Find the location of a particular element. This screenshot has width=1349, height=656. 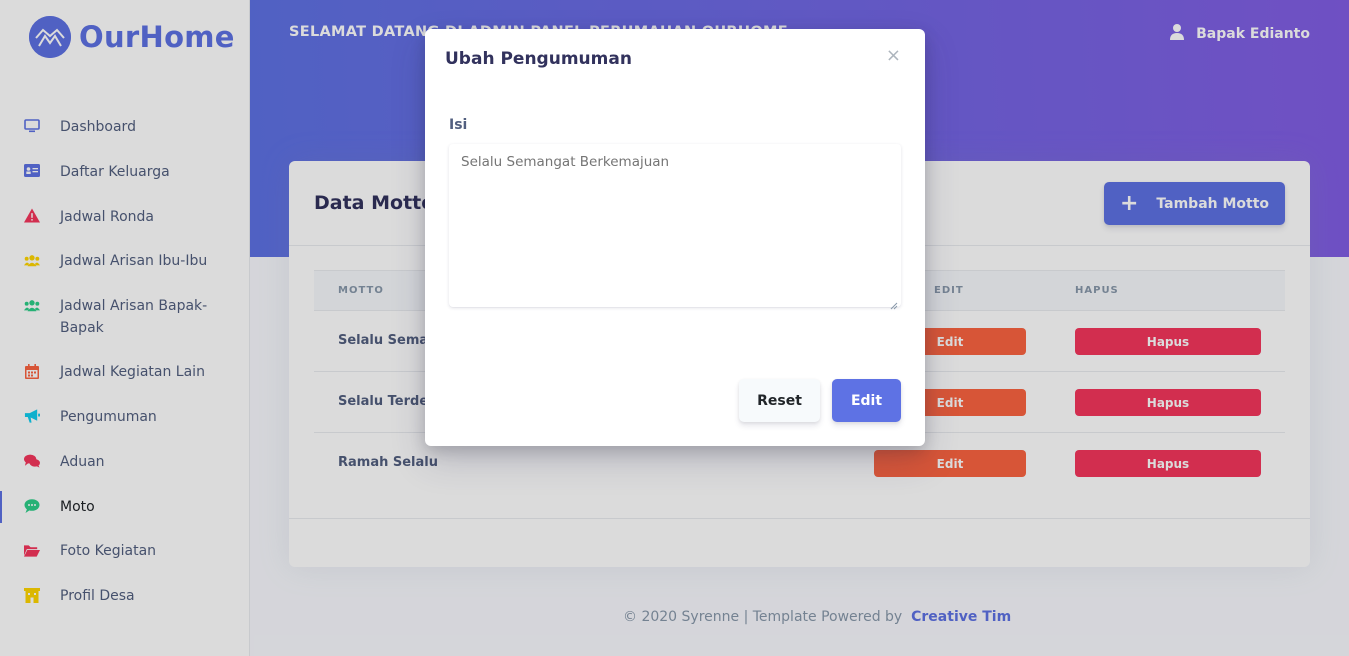

isi-label: Isi is located at coordinates (458, 125).